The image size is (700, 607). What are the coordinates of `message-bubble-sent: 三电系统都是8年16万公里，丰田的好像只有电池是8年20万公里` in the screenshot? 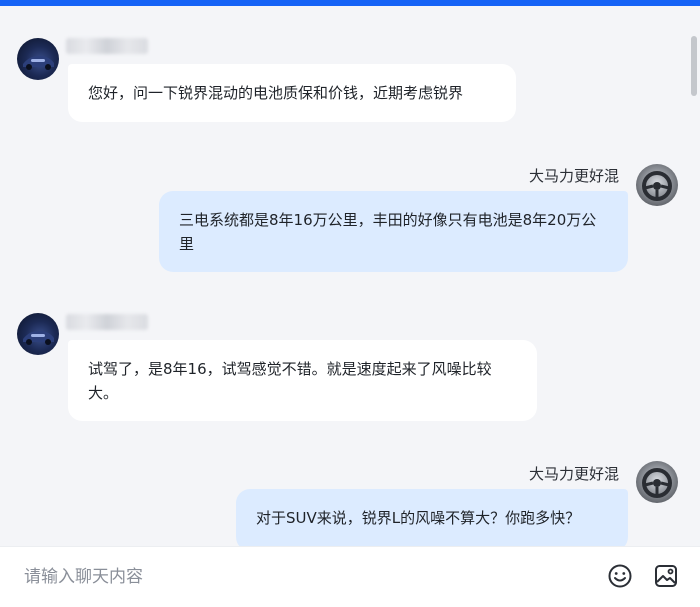 It's located at (393, 231).